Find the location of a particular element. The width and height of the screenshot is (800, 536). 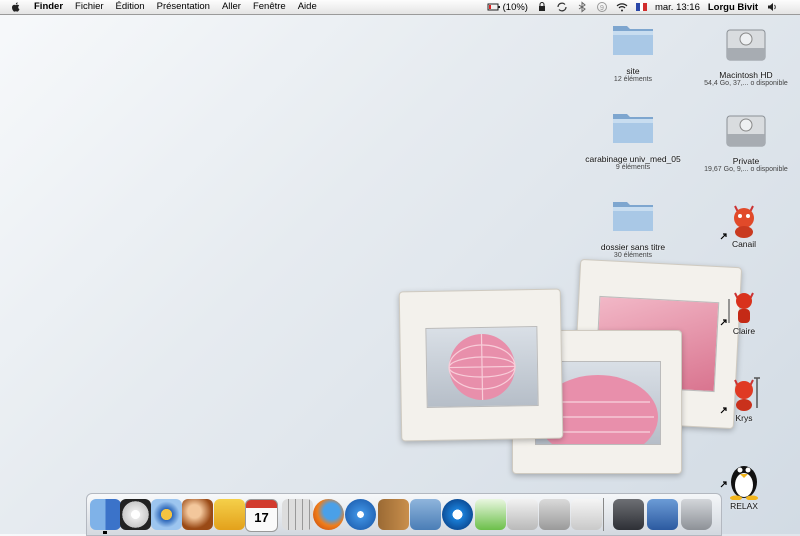

applications-folder-icon is located at coordinates (628, 514).